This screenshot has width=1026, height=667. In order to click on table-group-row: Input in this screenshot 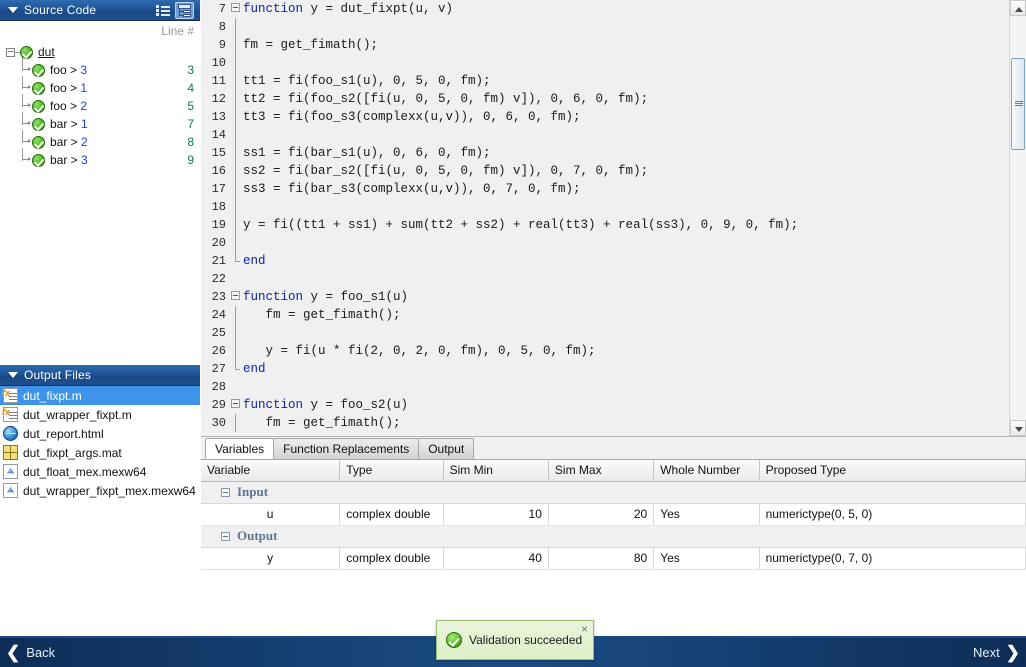, I will do `click(613, 492)`.